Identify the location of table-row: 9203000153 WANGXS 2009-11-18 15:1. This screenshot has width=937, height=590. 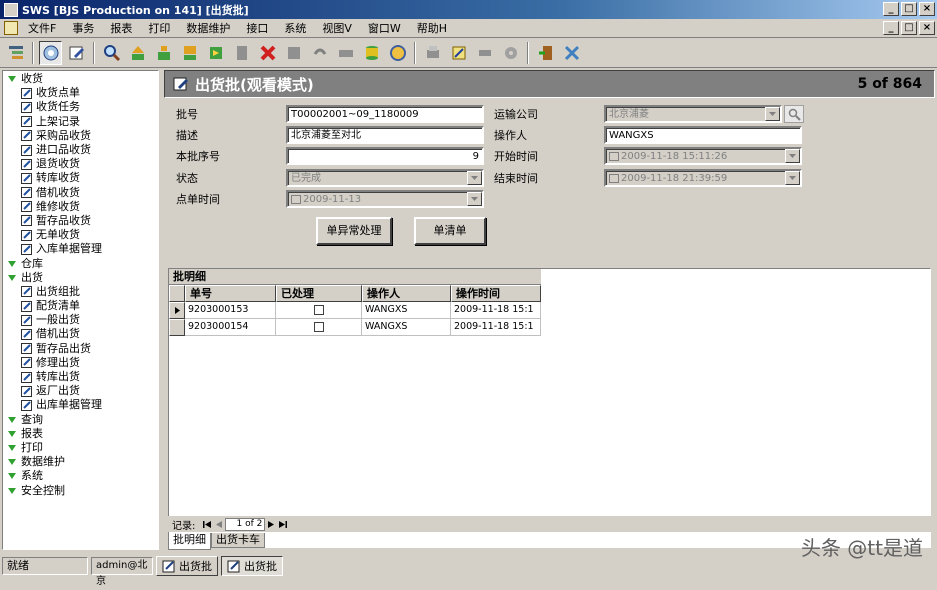
(355, 310).